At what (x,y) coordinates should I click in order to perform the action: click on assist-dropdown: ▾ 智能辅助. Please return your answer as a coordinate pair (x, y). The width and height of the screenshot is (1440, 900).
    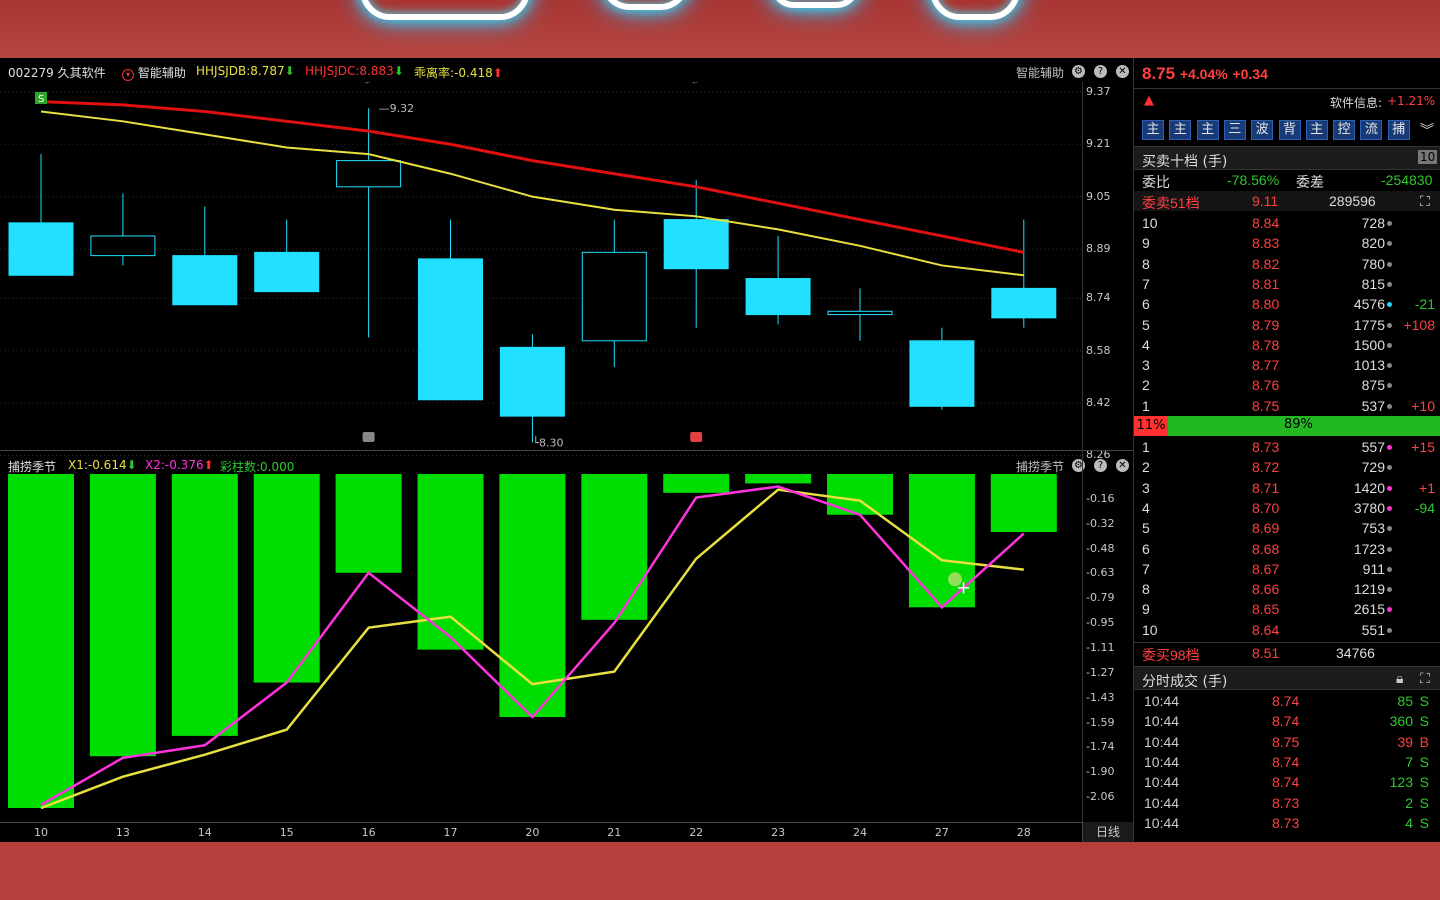
    Looking at the image, I should click on (154, 72).